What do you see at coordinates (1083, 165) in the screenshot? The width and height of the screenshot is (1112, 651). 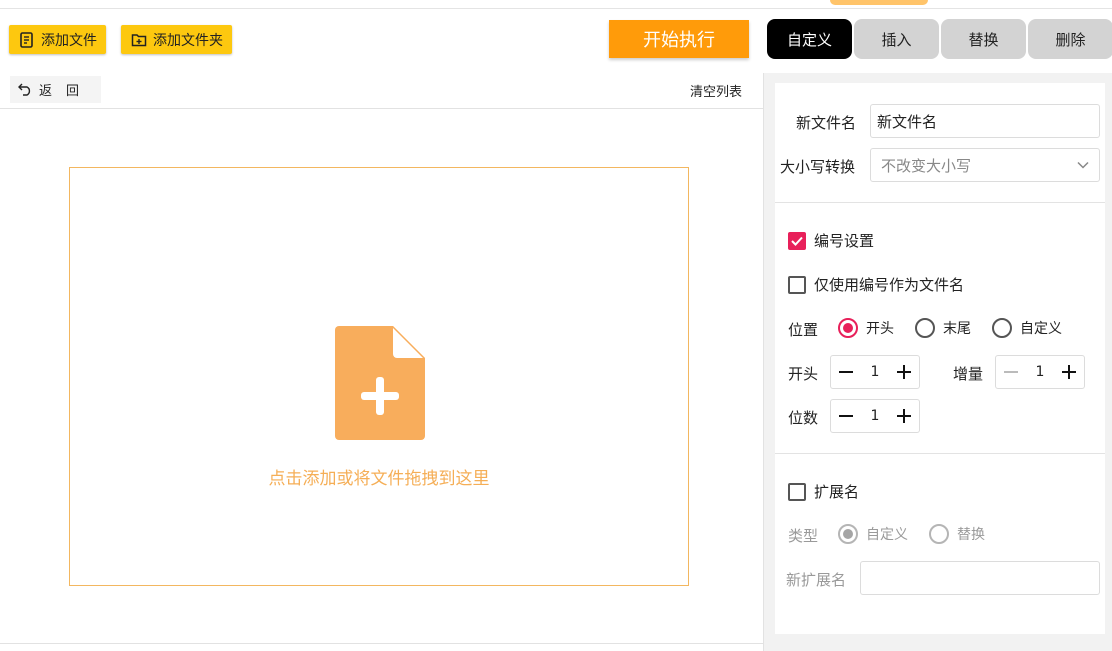 I see `chevron-down-icon` at bounding box center [1083, 165].